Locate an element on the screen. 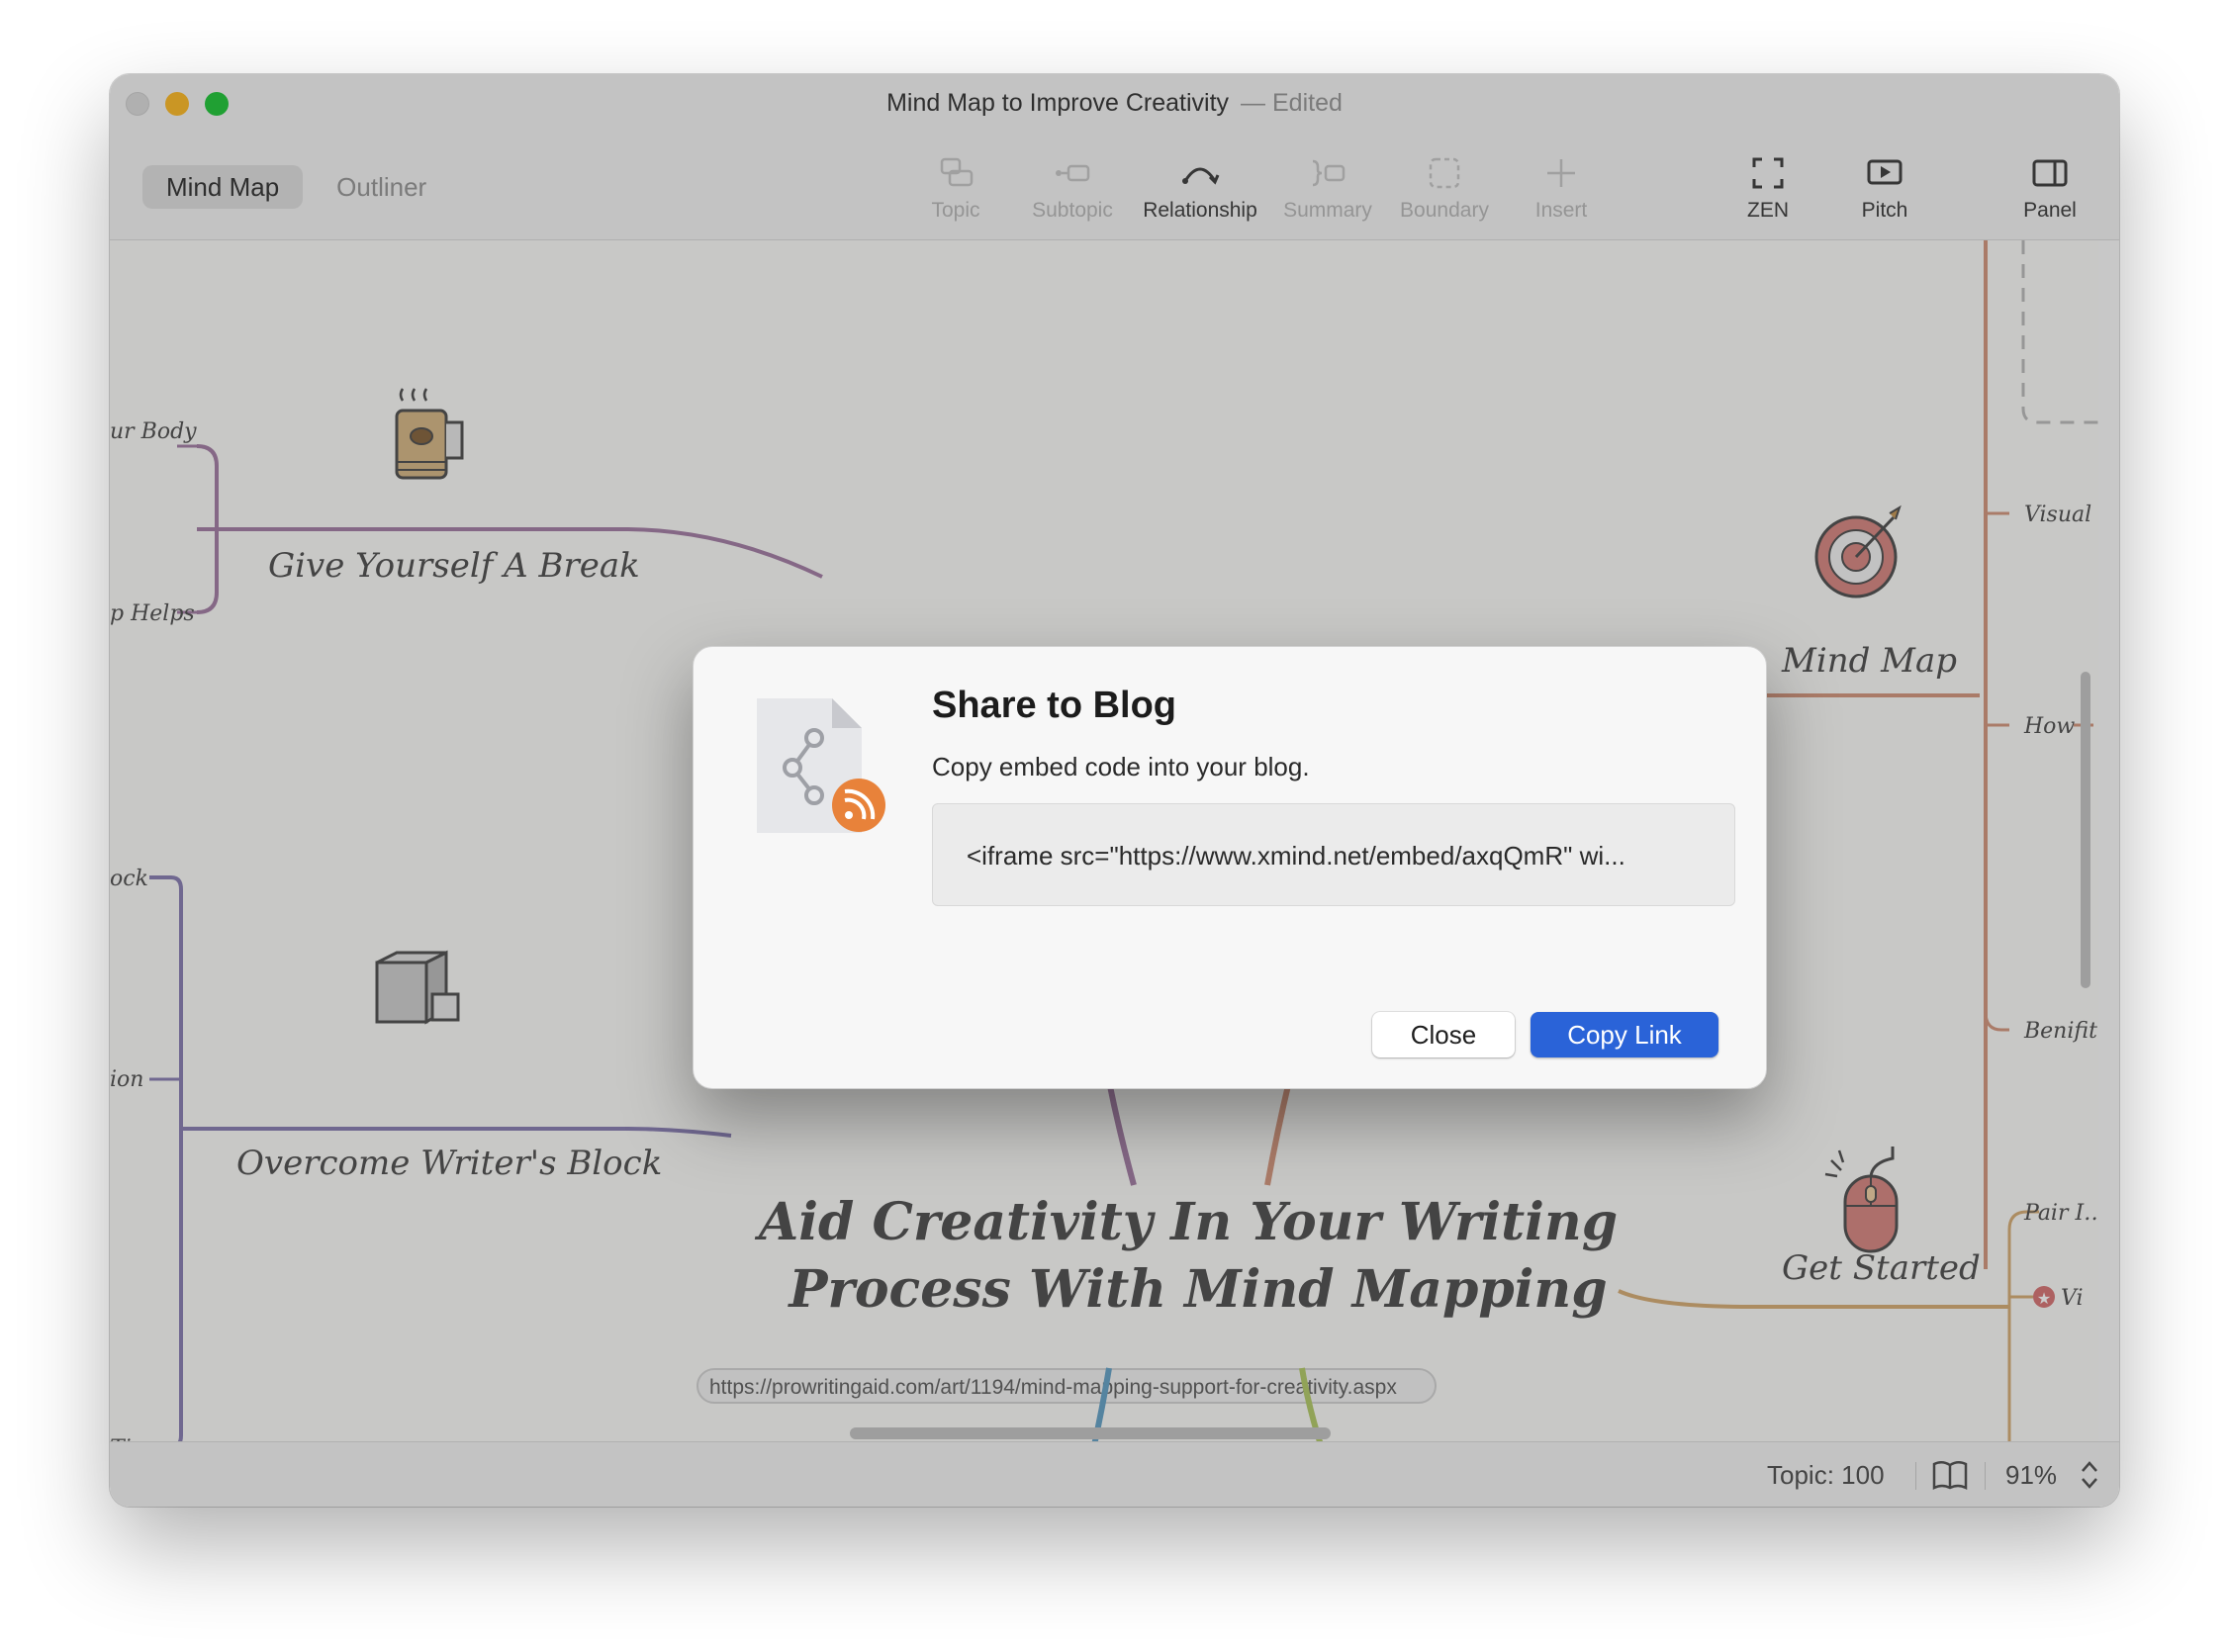 Image resolution: width=2228 pixels, height=1652 pixels. share-rss-icon is located at coordinates (821, 765).